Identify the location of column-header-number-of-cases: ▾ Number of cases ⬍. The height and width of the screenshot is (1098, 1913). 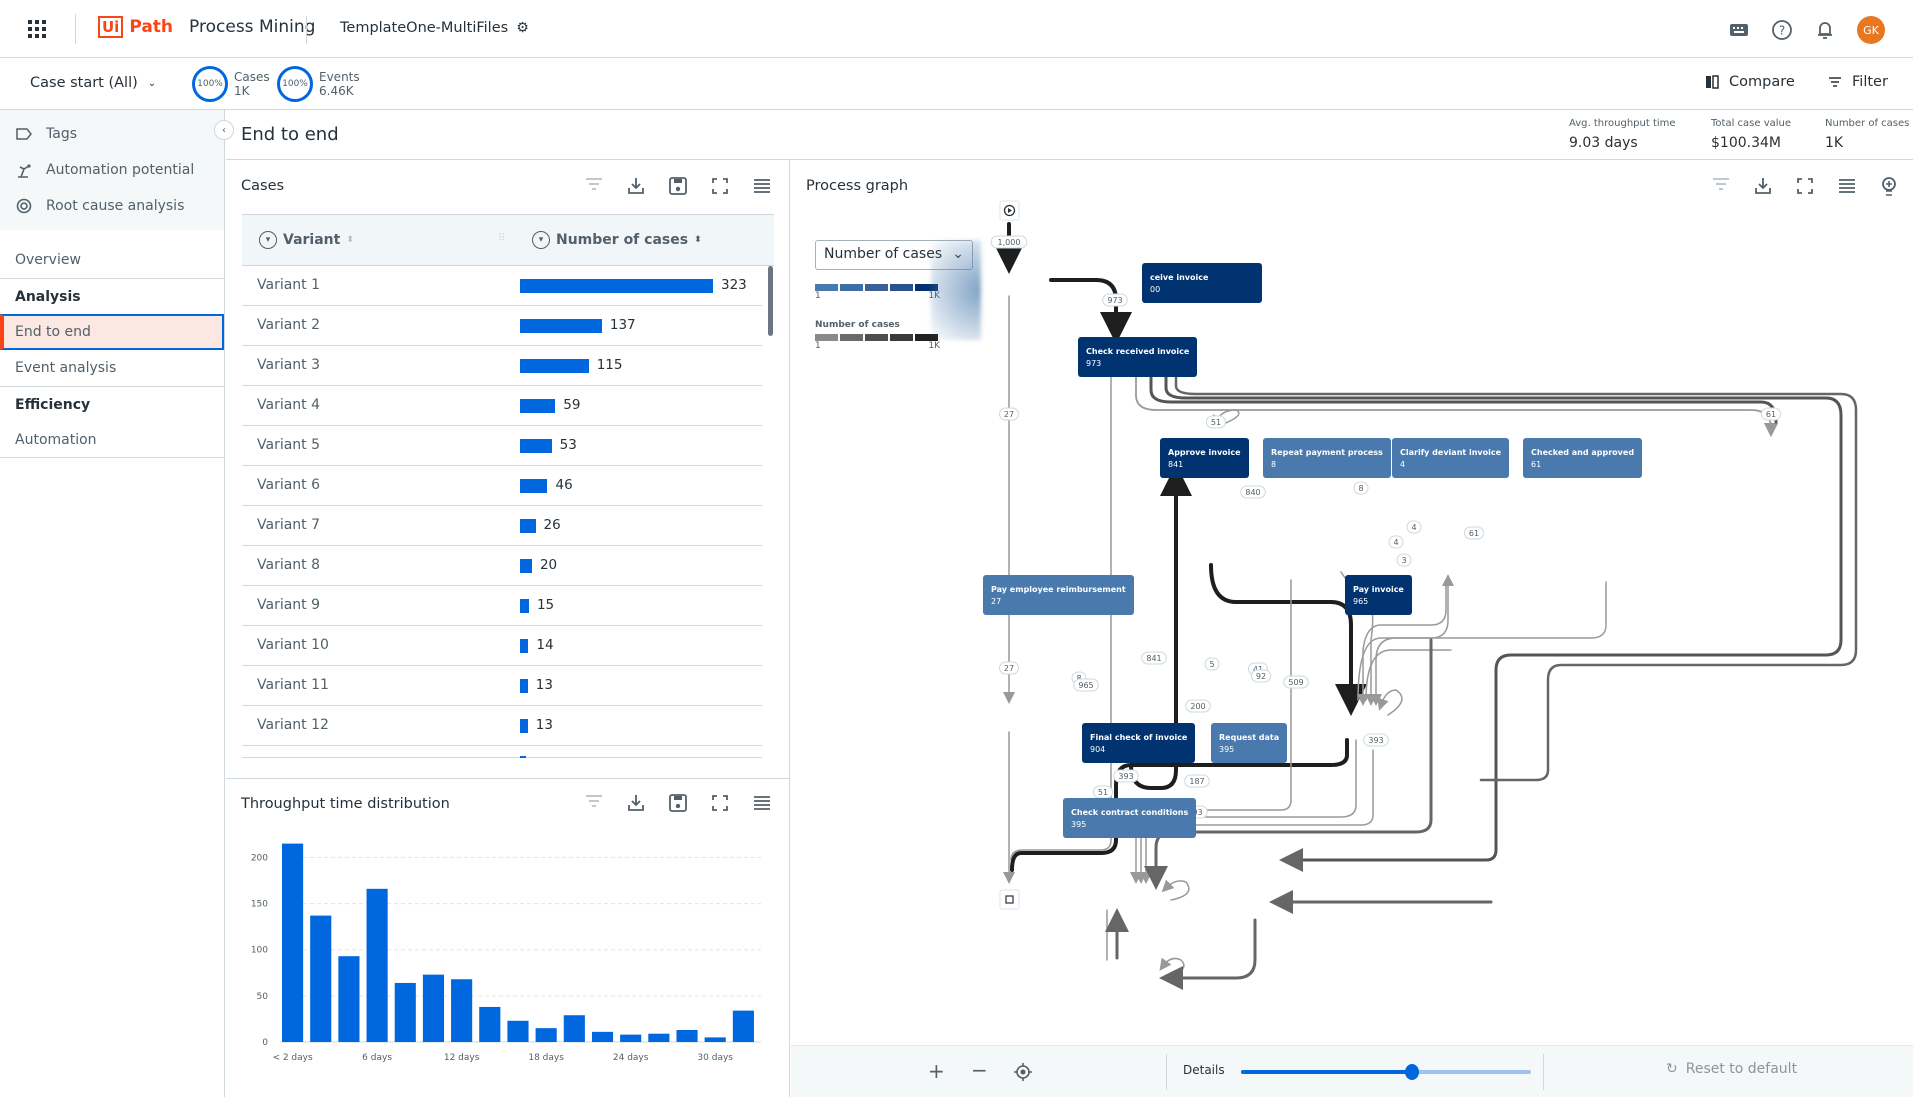
(617, 240).